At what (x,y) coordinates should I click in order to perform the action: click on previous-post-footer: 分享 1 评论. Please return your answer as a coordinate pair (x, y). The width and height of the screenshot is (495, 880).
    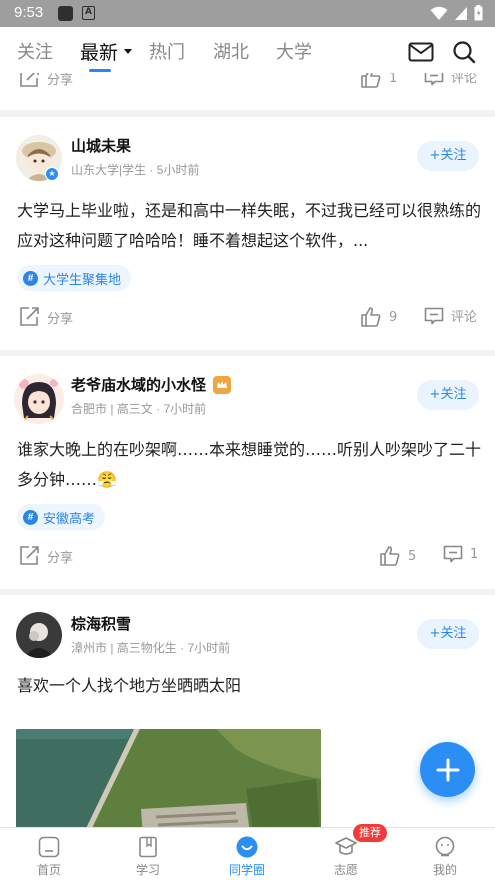
    Looking at the image, I should click on (247, 91).